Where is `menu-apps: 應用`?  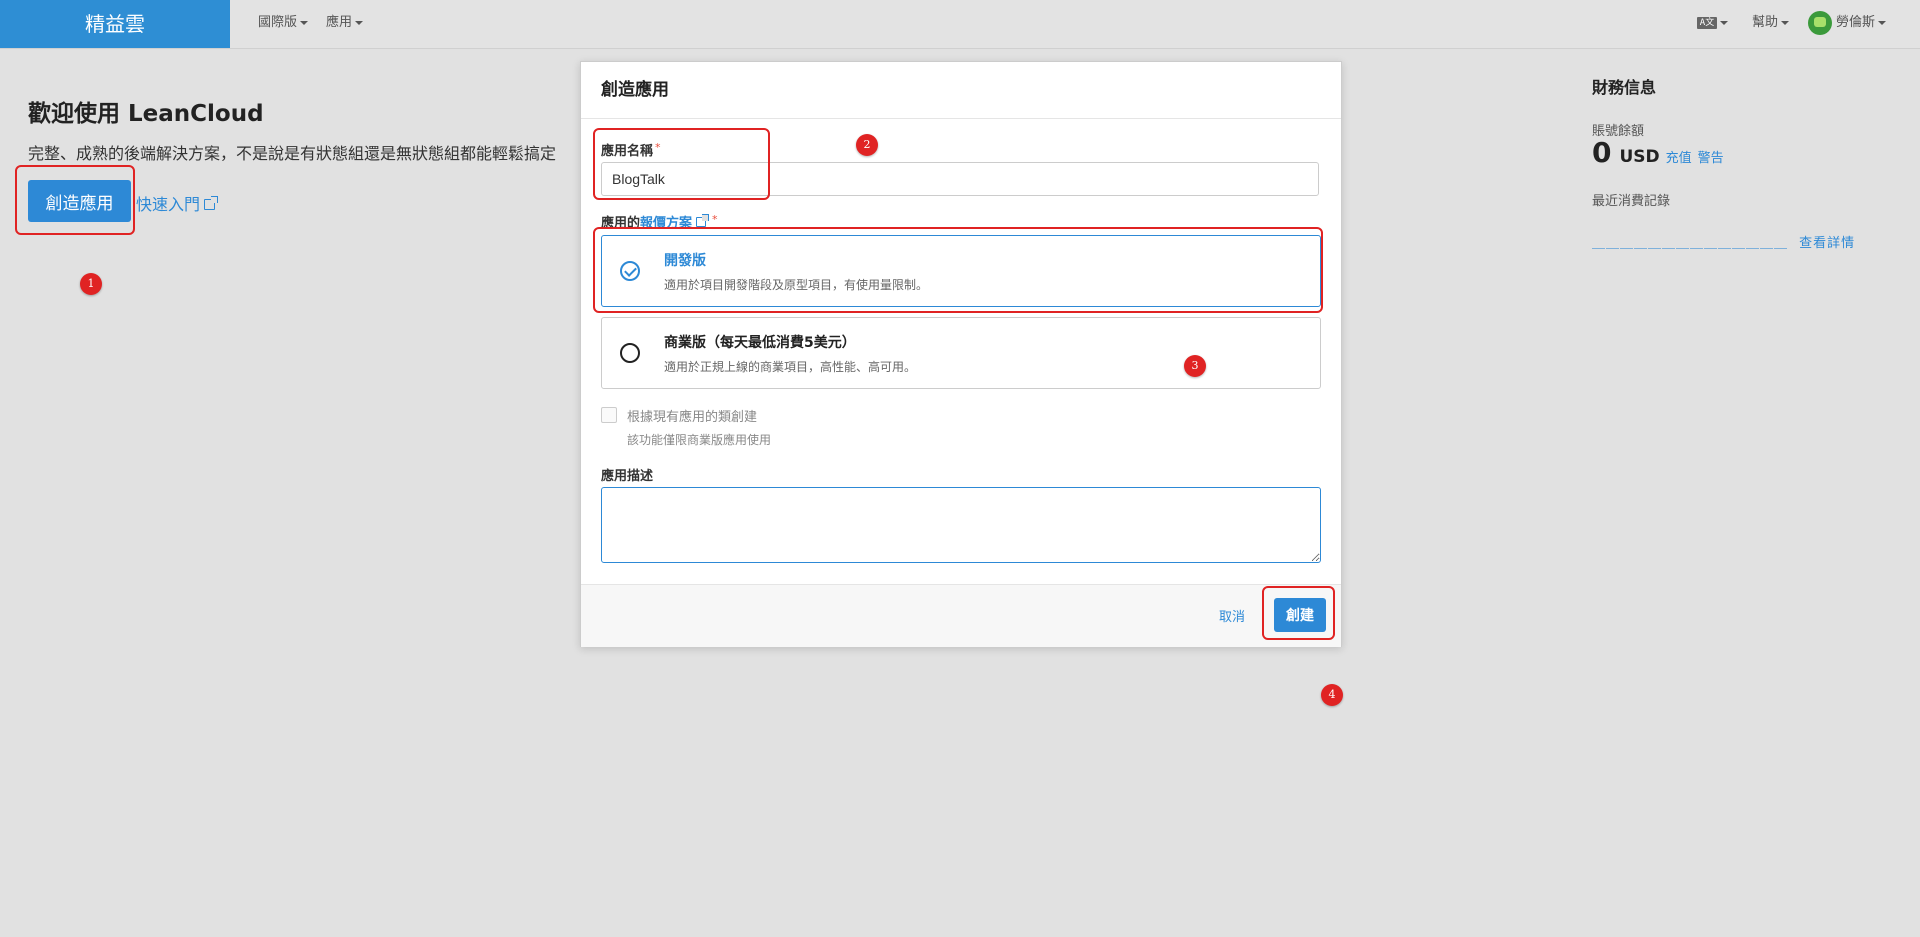 menu-apps: 應用 is located at coordinates (345, 24).